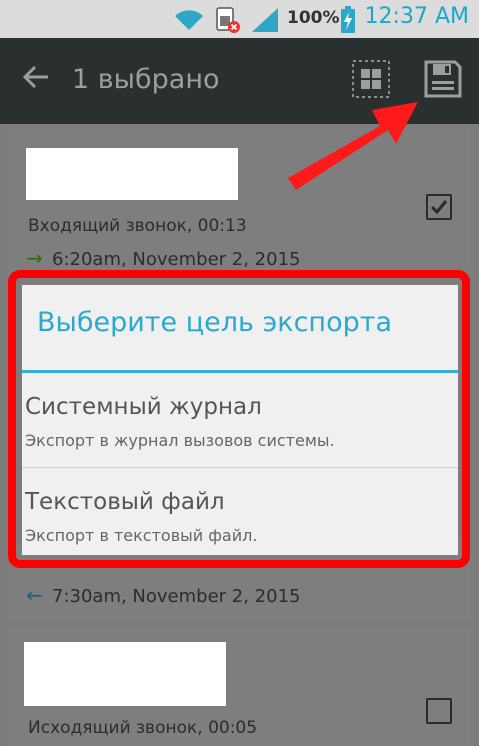  I want to click on signal-icon, so click(265, 20).